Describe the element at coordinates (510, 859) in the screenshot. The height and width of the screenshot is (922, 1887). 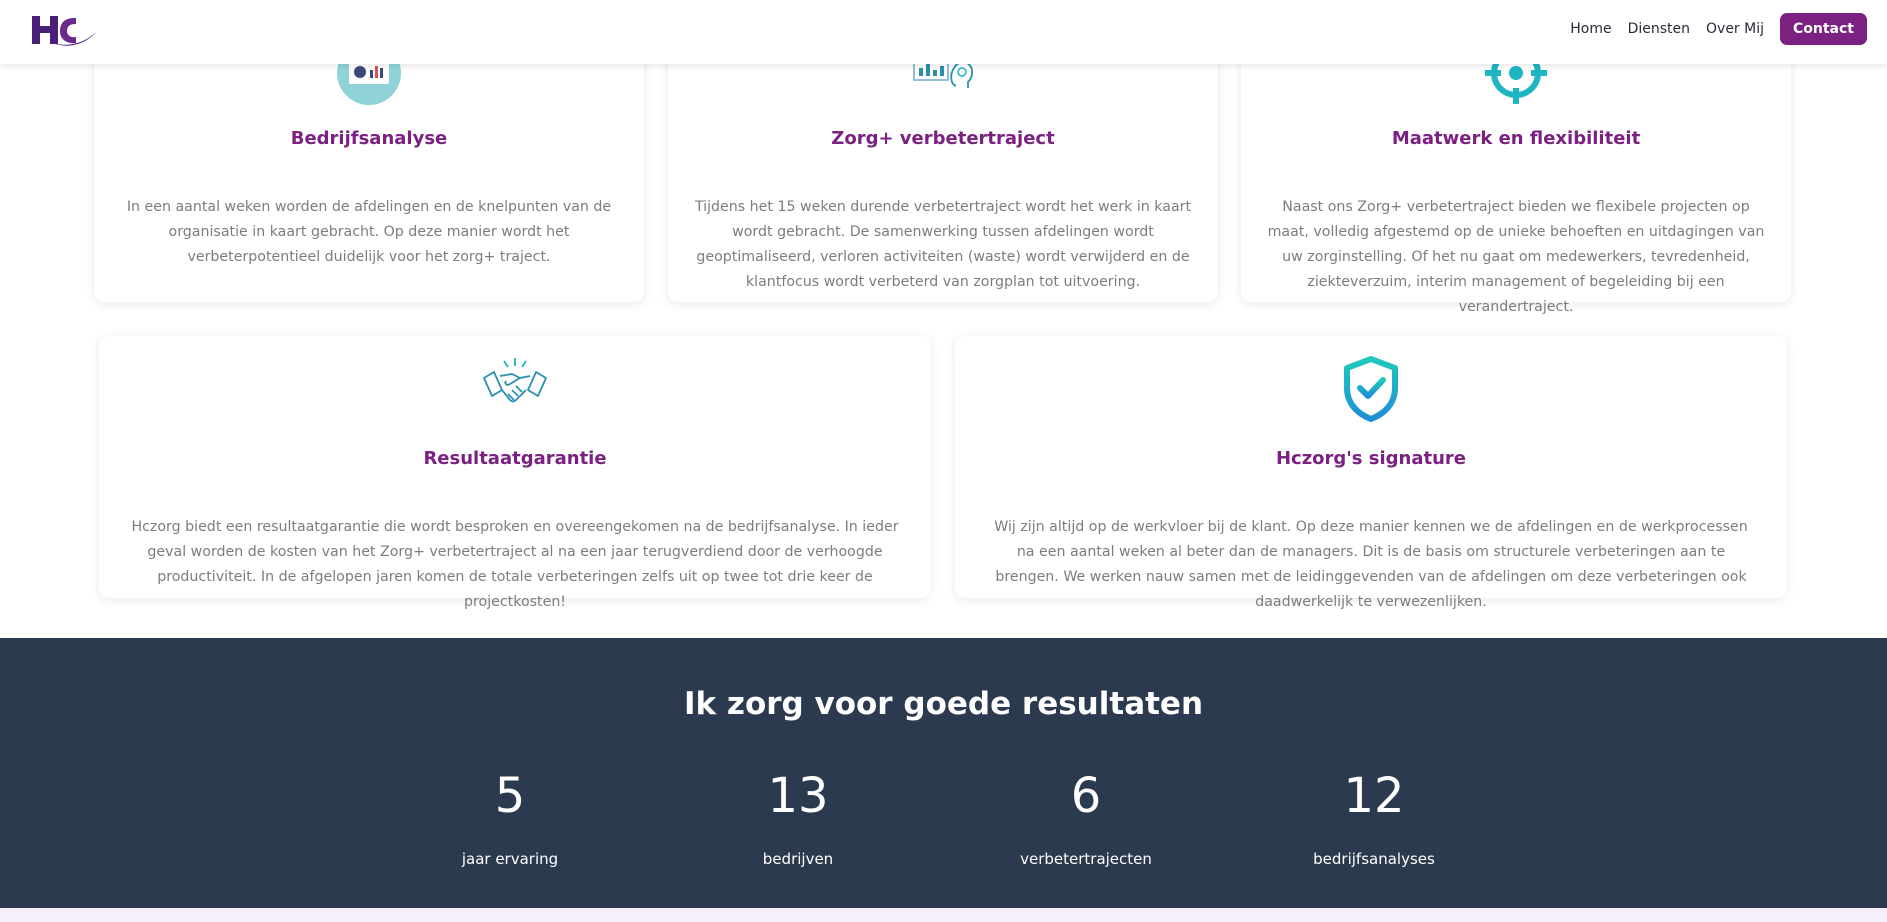
I see `stat-label: jaar ervaring` at that location.